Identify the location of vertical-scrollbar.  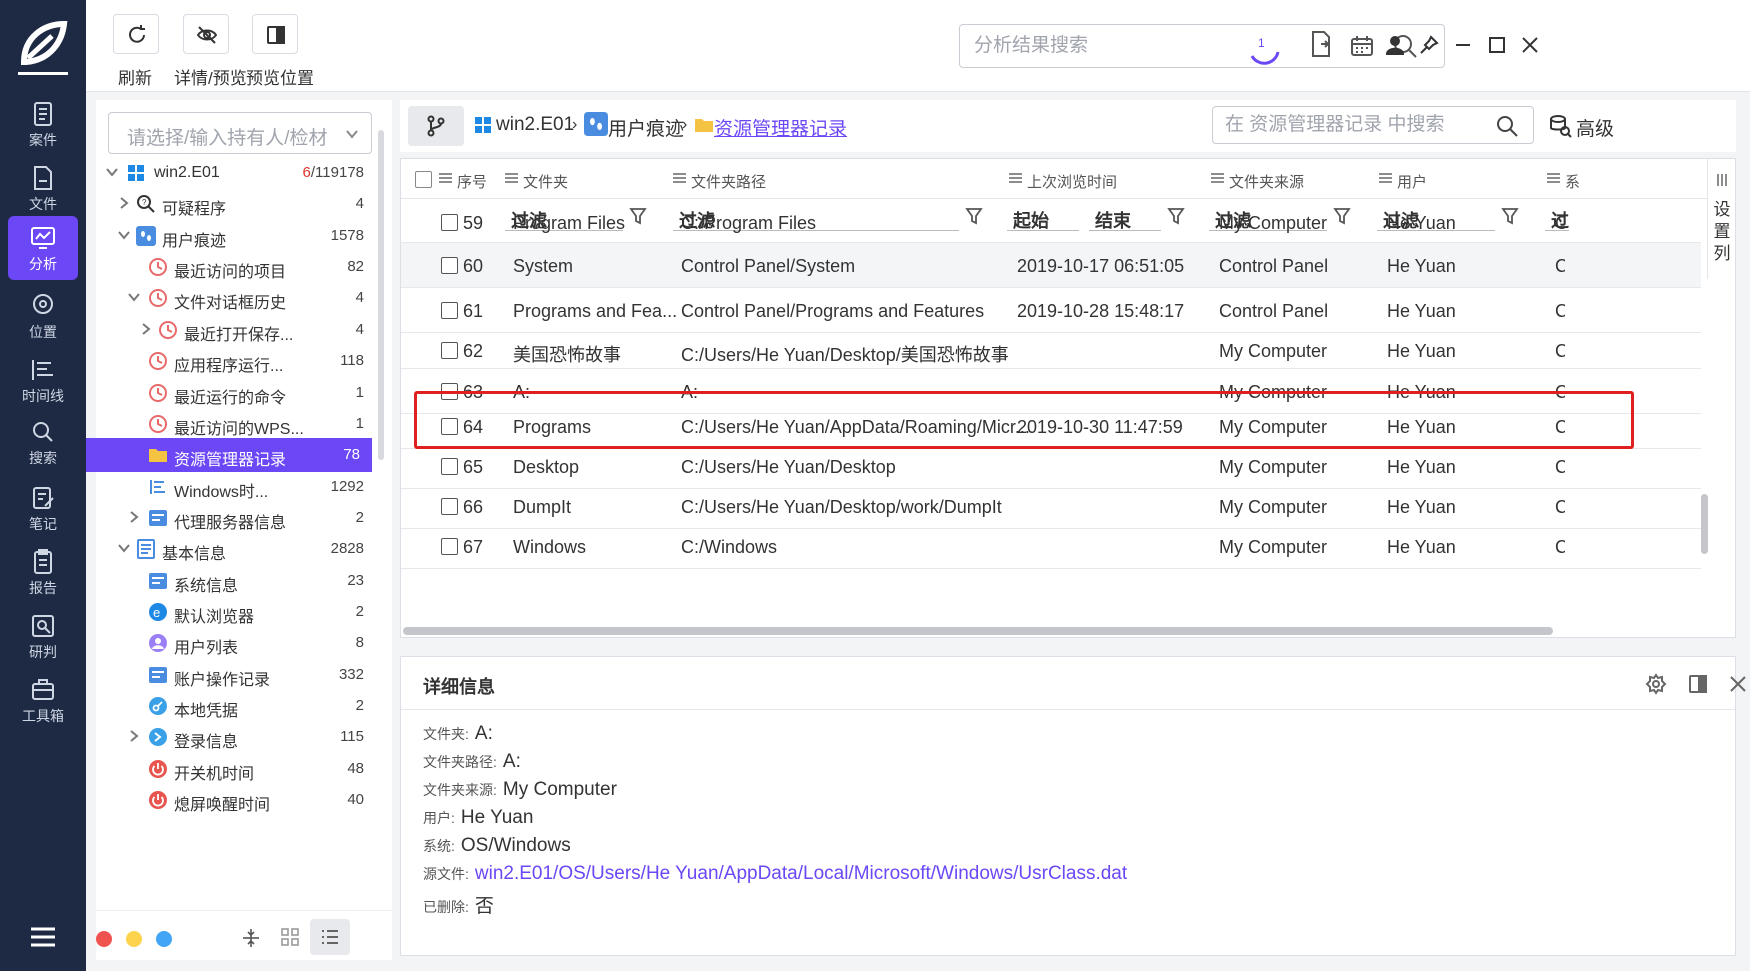
(1704, 524).